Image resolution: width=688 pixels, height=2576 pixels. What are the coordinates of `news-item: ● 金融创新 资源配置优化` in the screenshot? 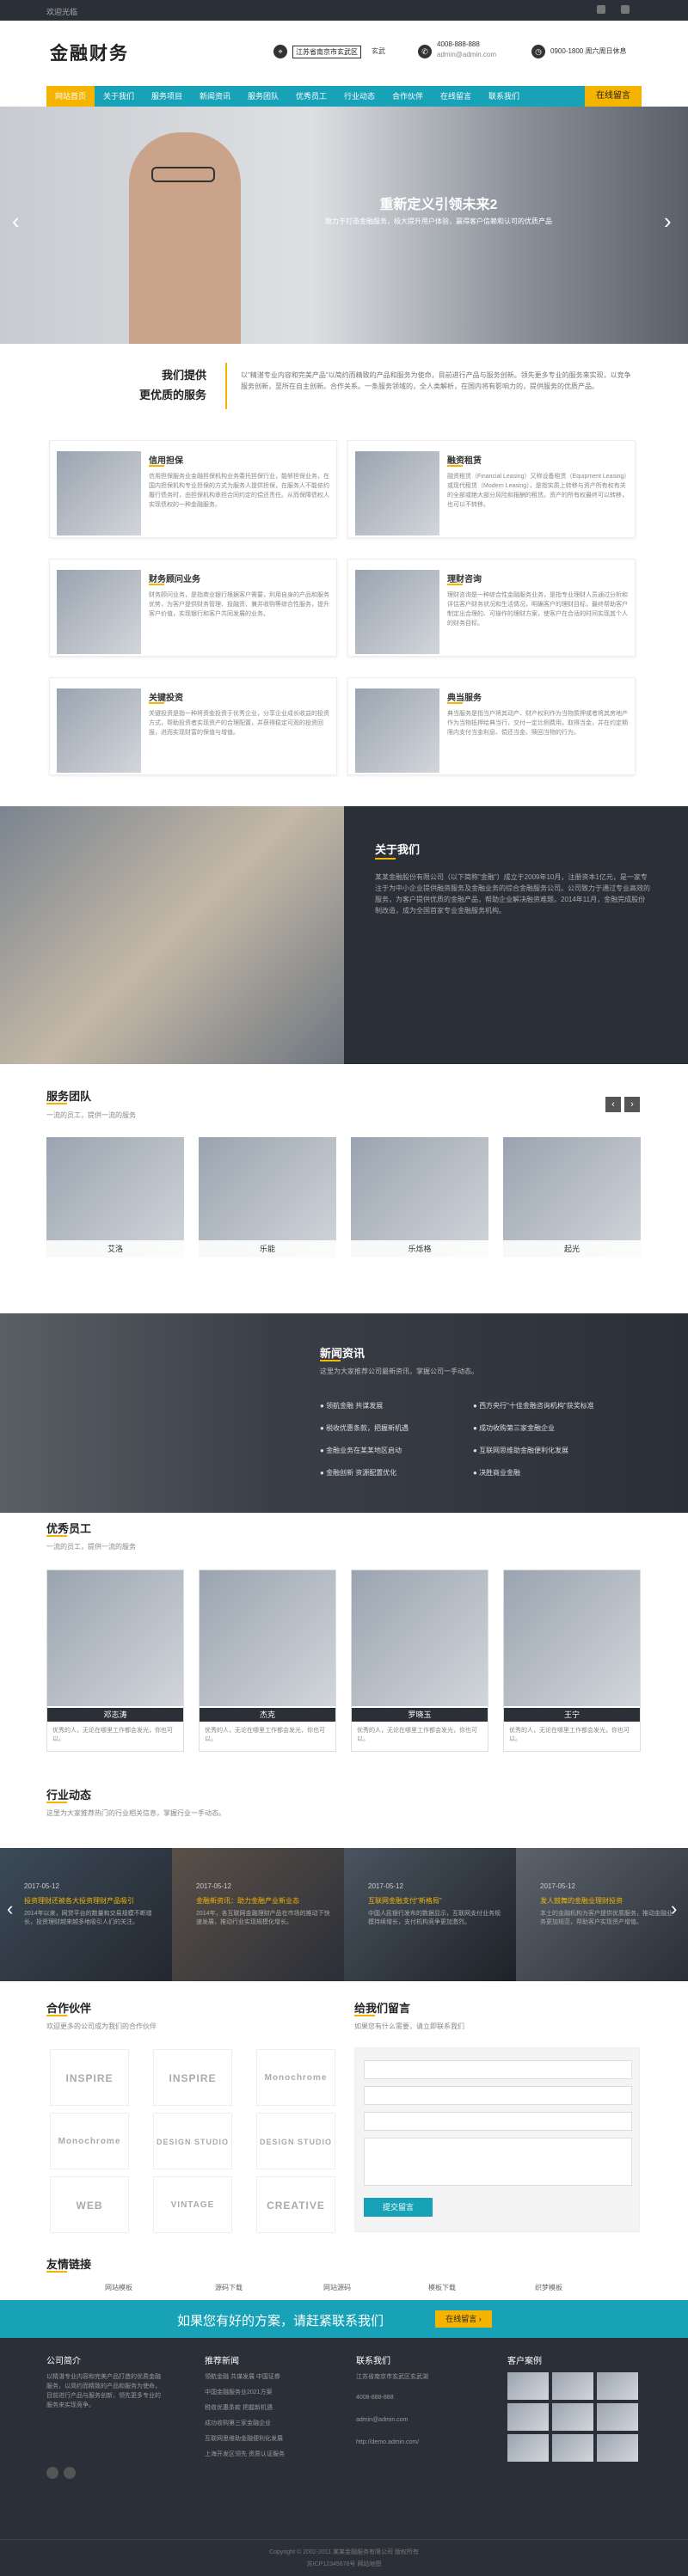 It's located at (358, 1473).